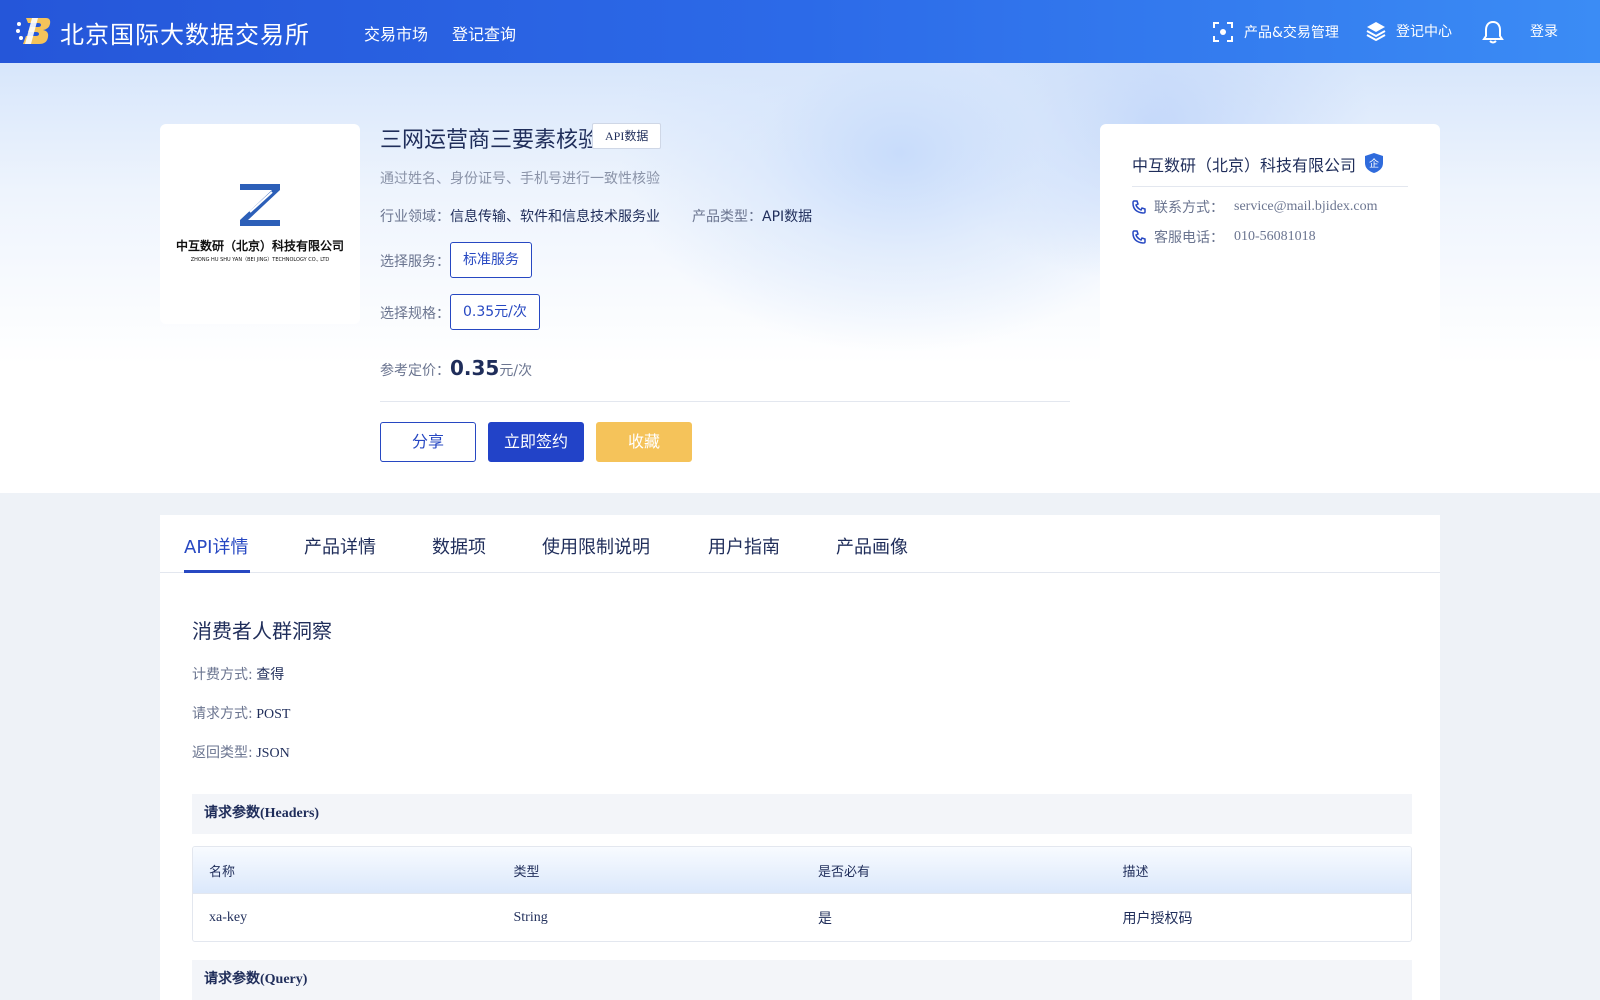 The width and height of the screenshot is (1600, 1000). Describe the element at coordinates (490, 140) in the screenshot. I see `product-title: 三网运营商三要素核验` at that location.